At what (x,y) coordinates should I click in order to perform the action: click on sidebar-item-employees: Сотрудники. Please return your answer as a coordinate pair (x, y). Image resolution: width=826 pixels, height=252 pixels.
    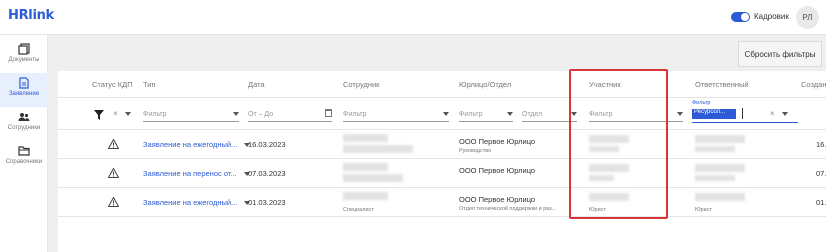
    Looking at the image, I should click on (24, 124).